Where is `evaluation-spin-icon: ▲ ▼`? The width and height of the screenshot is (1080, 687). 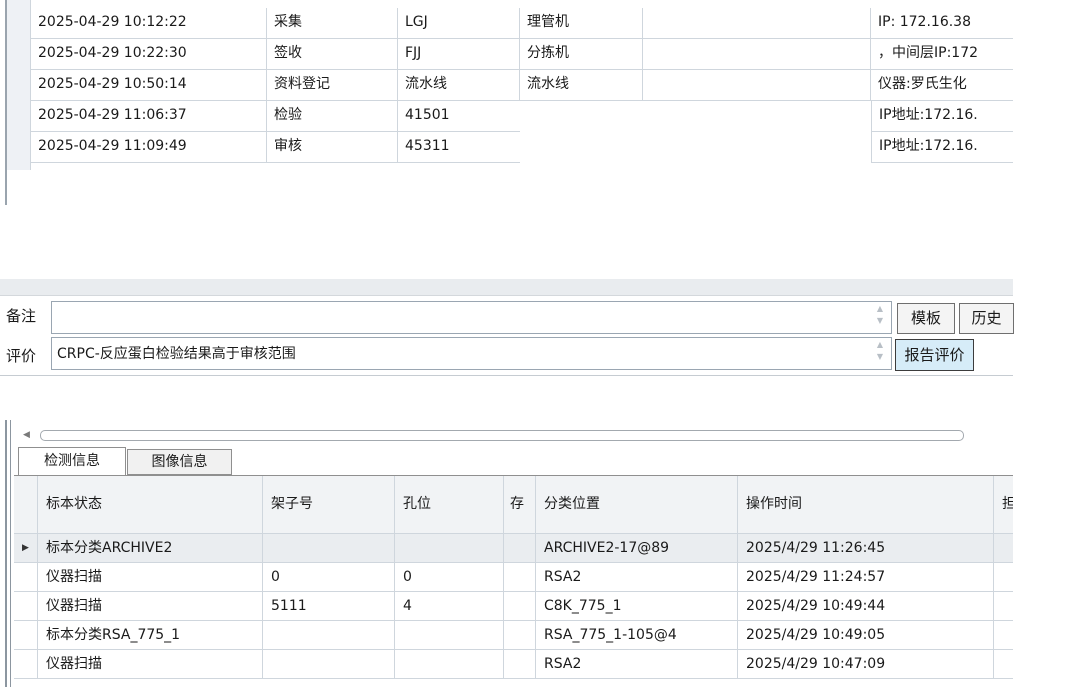 evaluation-spin-icon: ▲ ▼ is located at coordinates (880, 354).